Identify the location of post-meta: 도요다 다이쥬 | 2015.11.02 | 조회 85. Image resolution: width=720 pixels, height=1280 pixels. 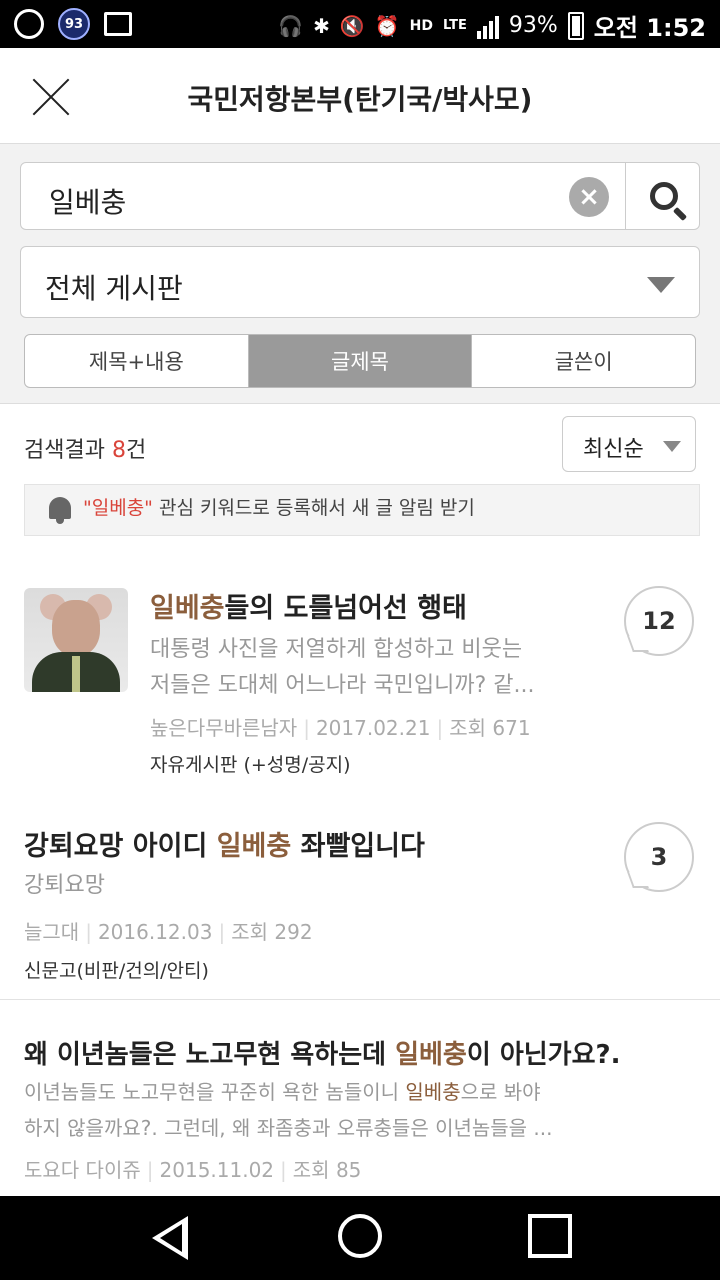
(193, 1170).